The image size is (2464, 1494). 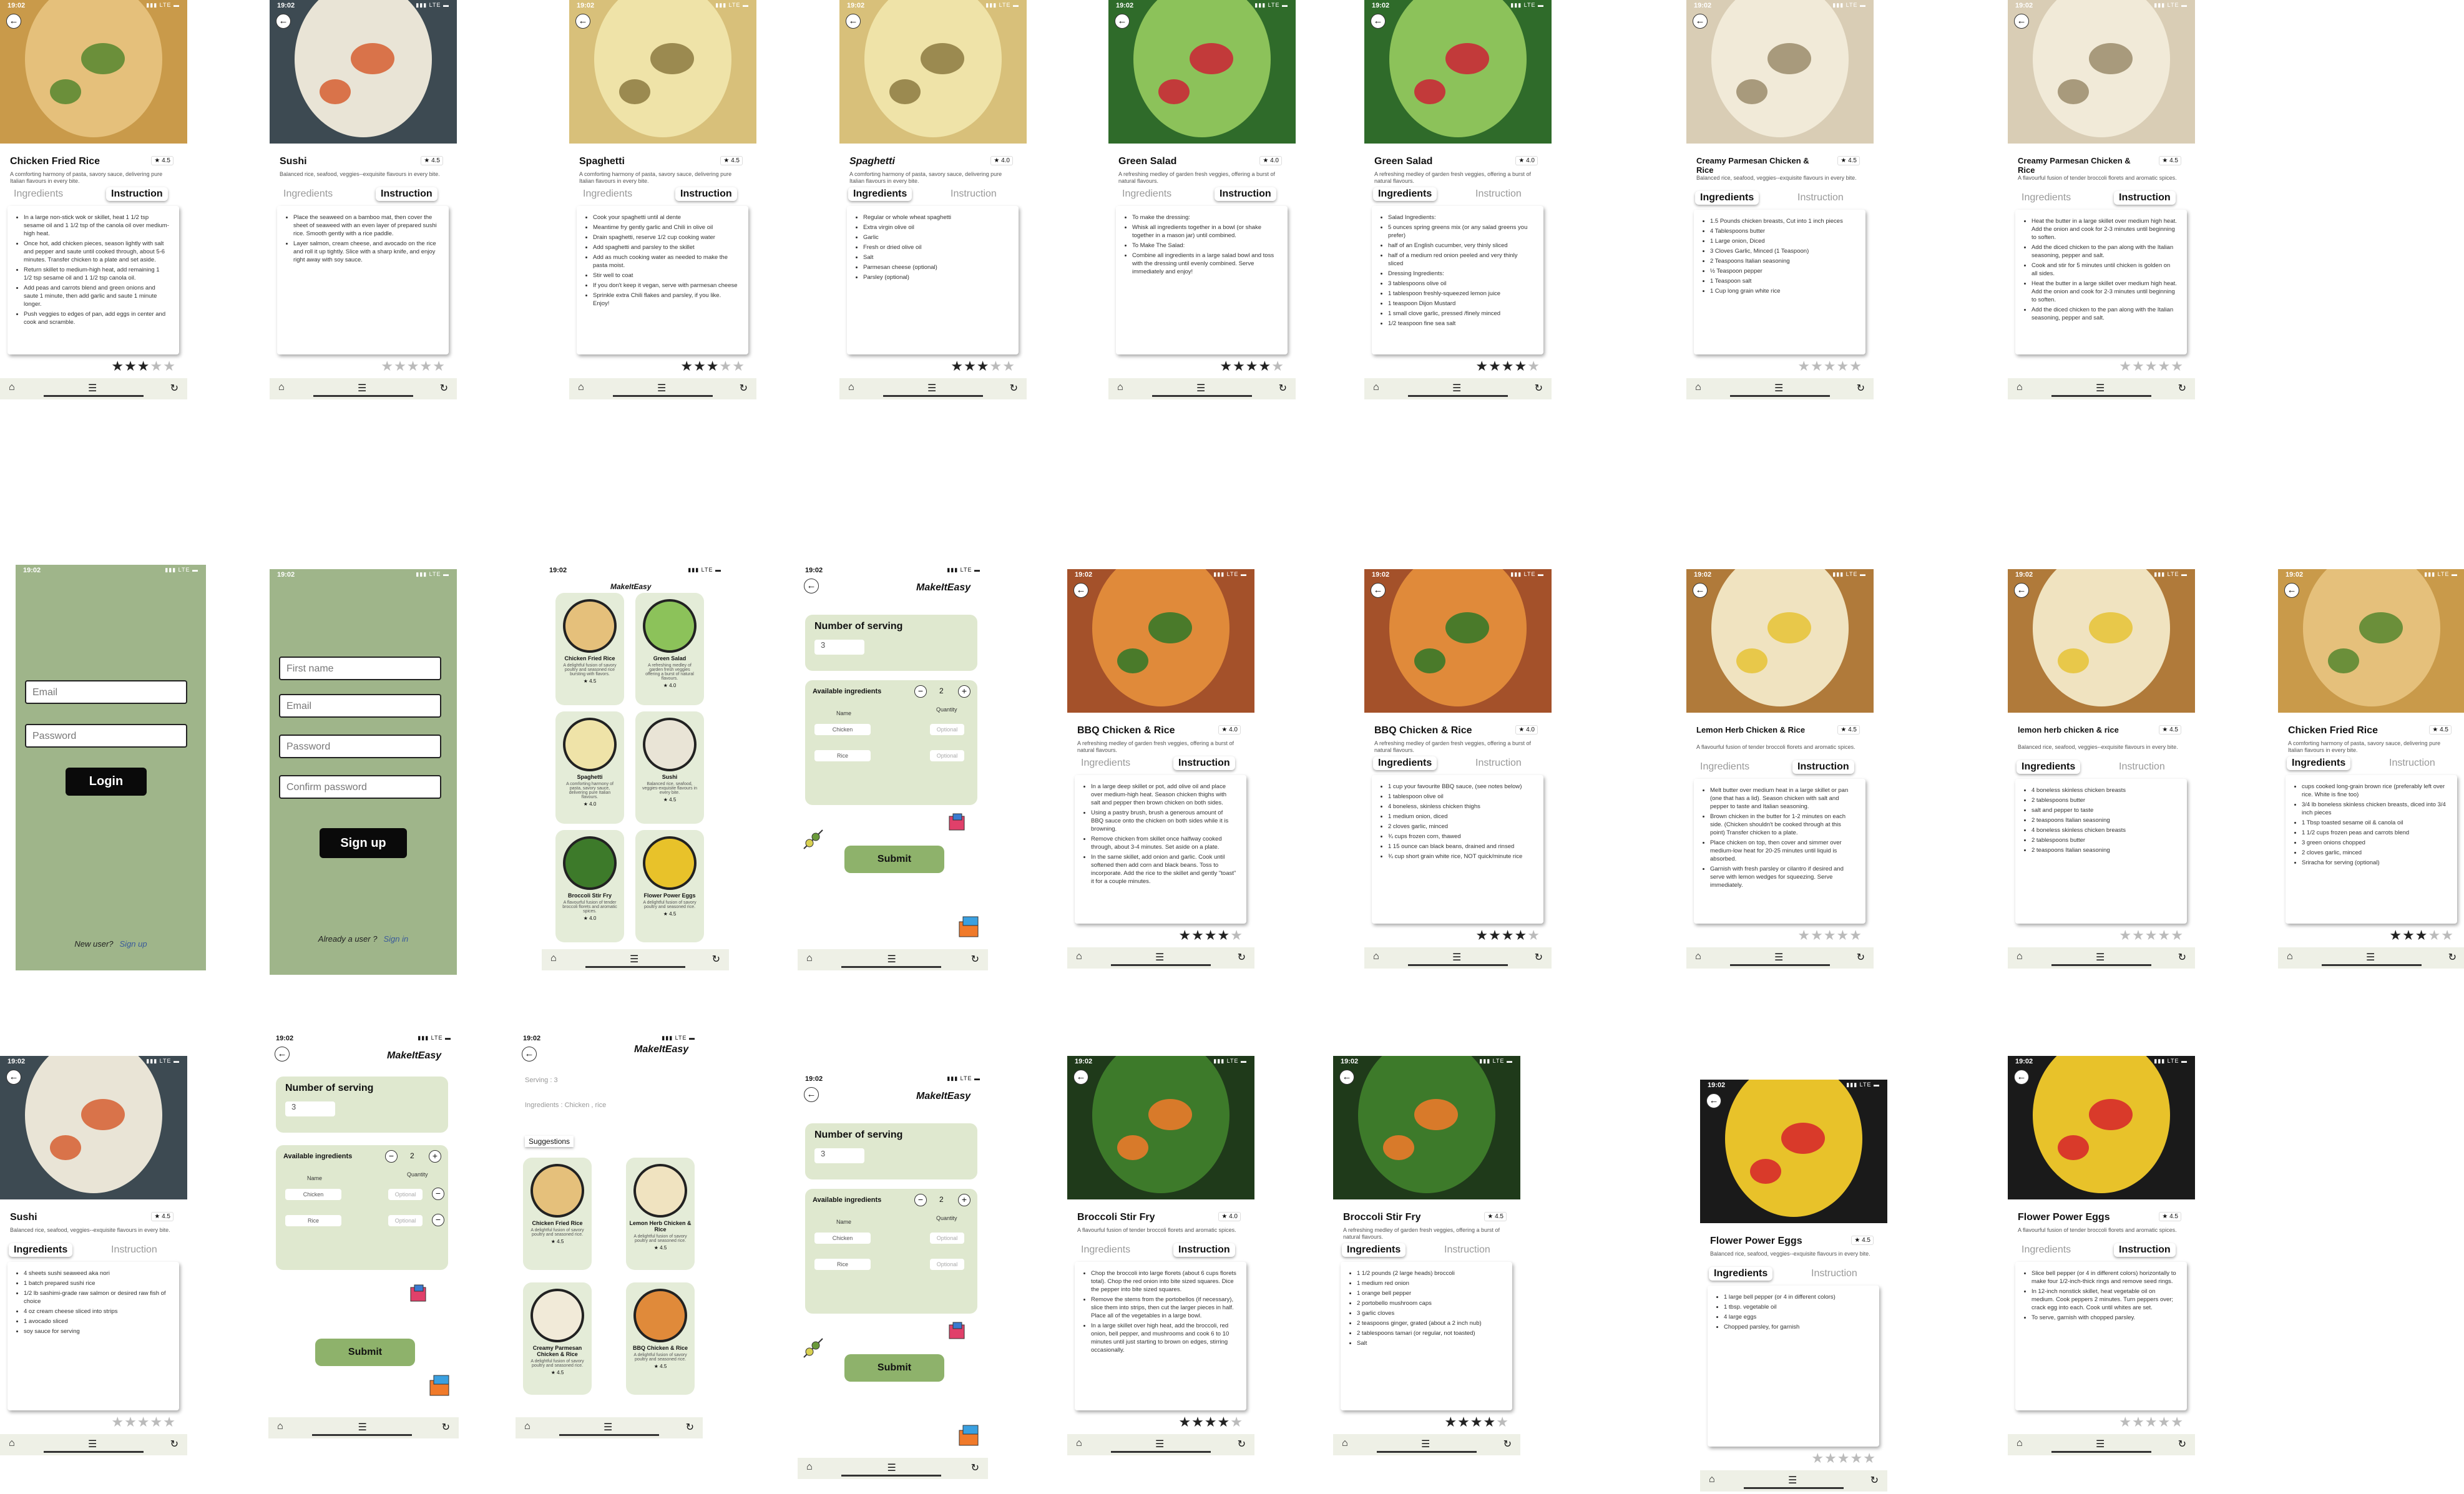 What do you see at coordinates (894, 859) in the screenshot?
I see `submit-button: Submit` at bounding box center [894, 859].